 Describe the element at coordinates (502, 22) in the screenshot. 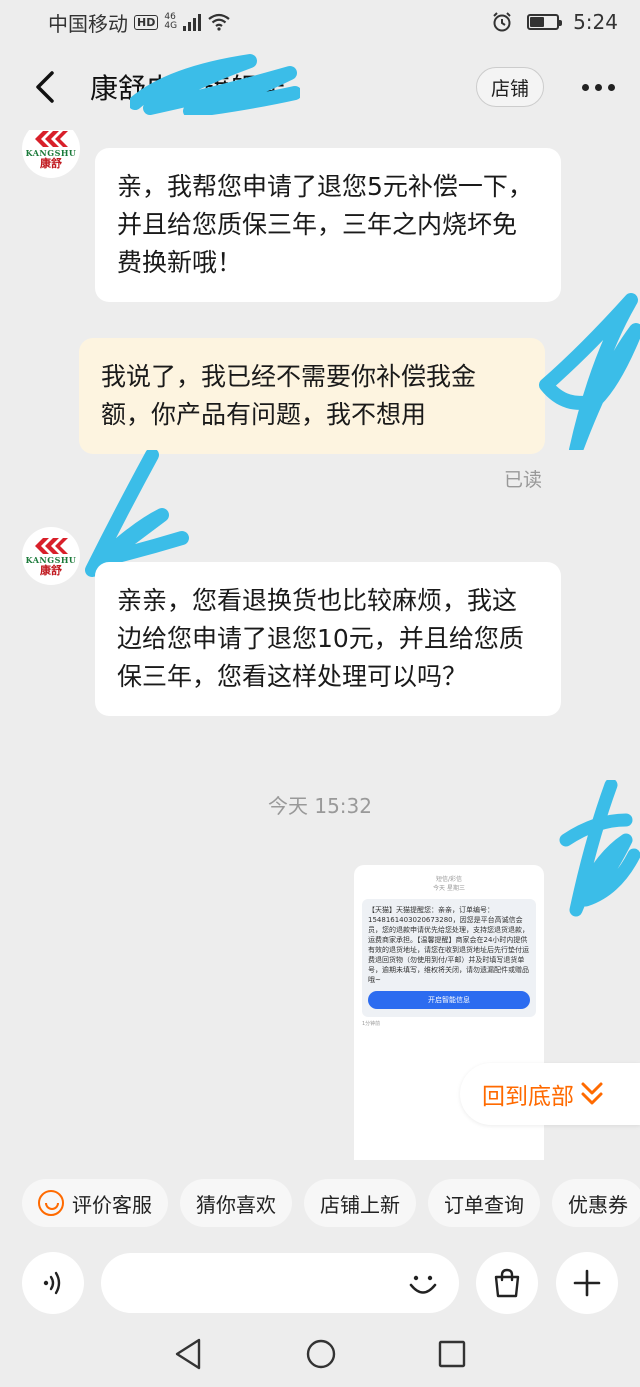

I see `alarm-icon` at that location.